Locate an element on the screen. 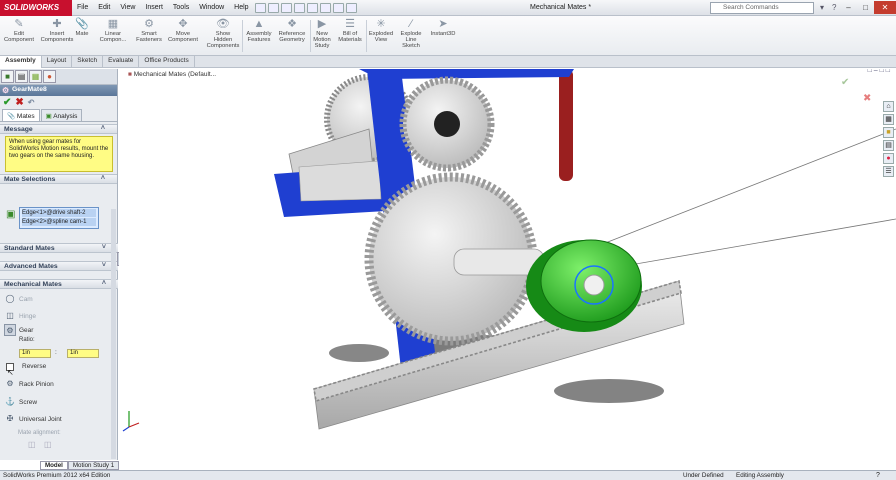 The image size is (896, 480). viewport-window-controls-icon: □ – □ □ is located at coordinates (879, 71).